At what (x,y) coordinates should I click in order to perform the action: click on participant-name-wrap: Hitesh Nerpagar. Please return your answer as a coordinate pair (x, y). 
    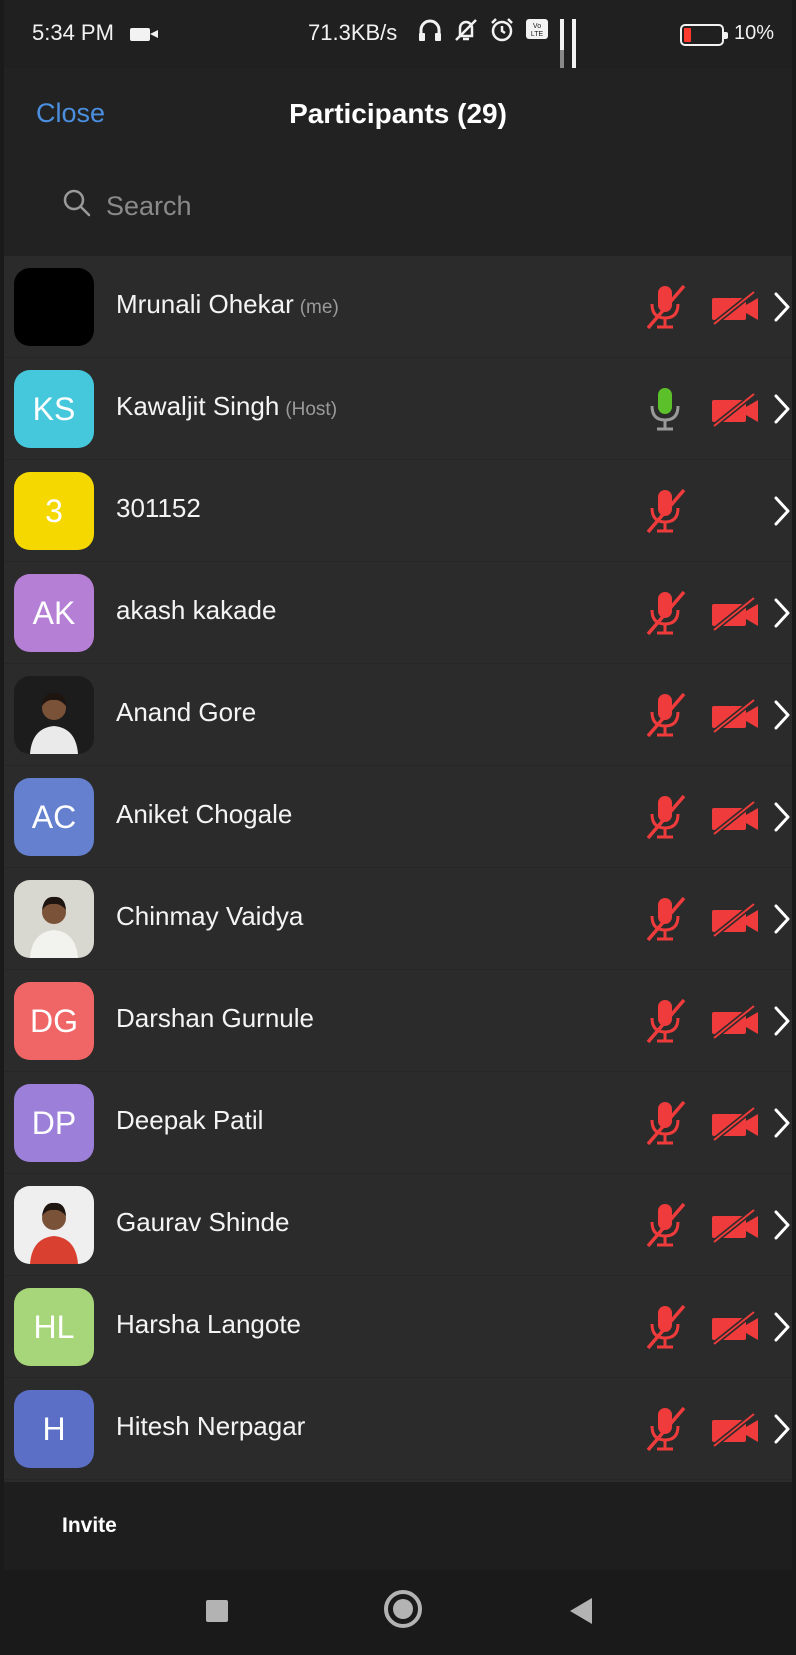
    Looking at the image, I should click on (210, 1426).